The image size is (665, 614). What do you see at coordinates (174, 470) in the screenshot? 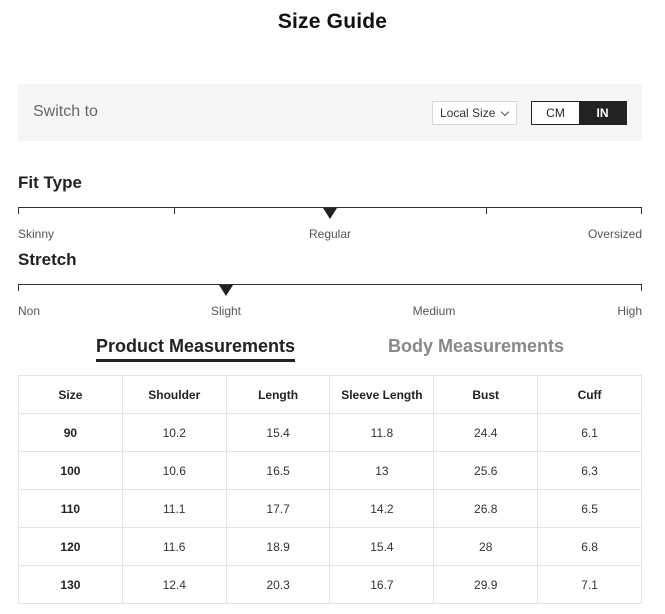
I see `table-cell: 10.6` at bounding box center [174, 470].